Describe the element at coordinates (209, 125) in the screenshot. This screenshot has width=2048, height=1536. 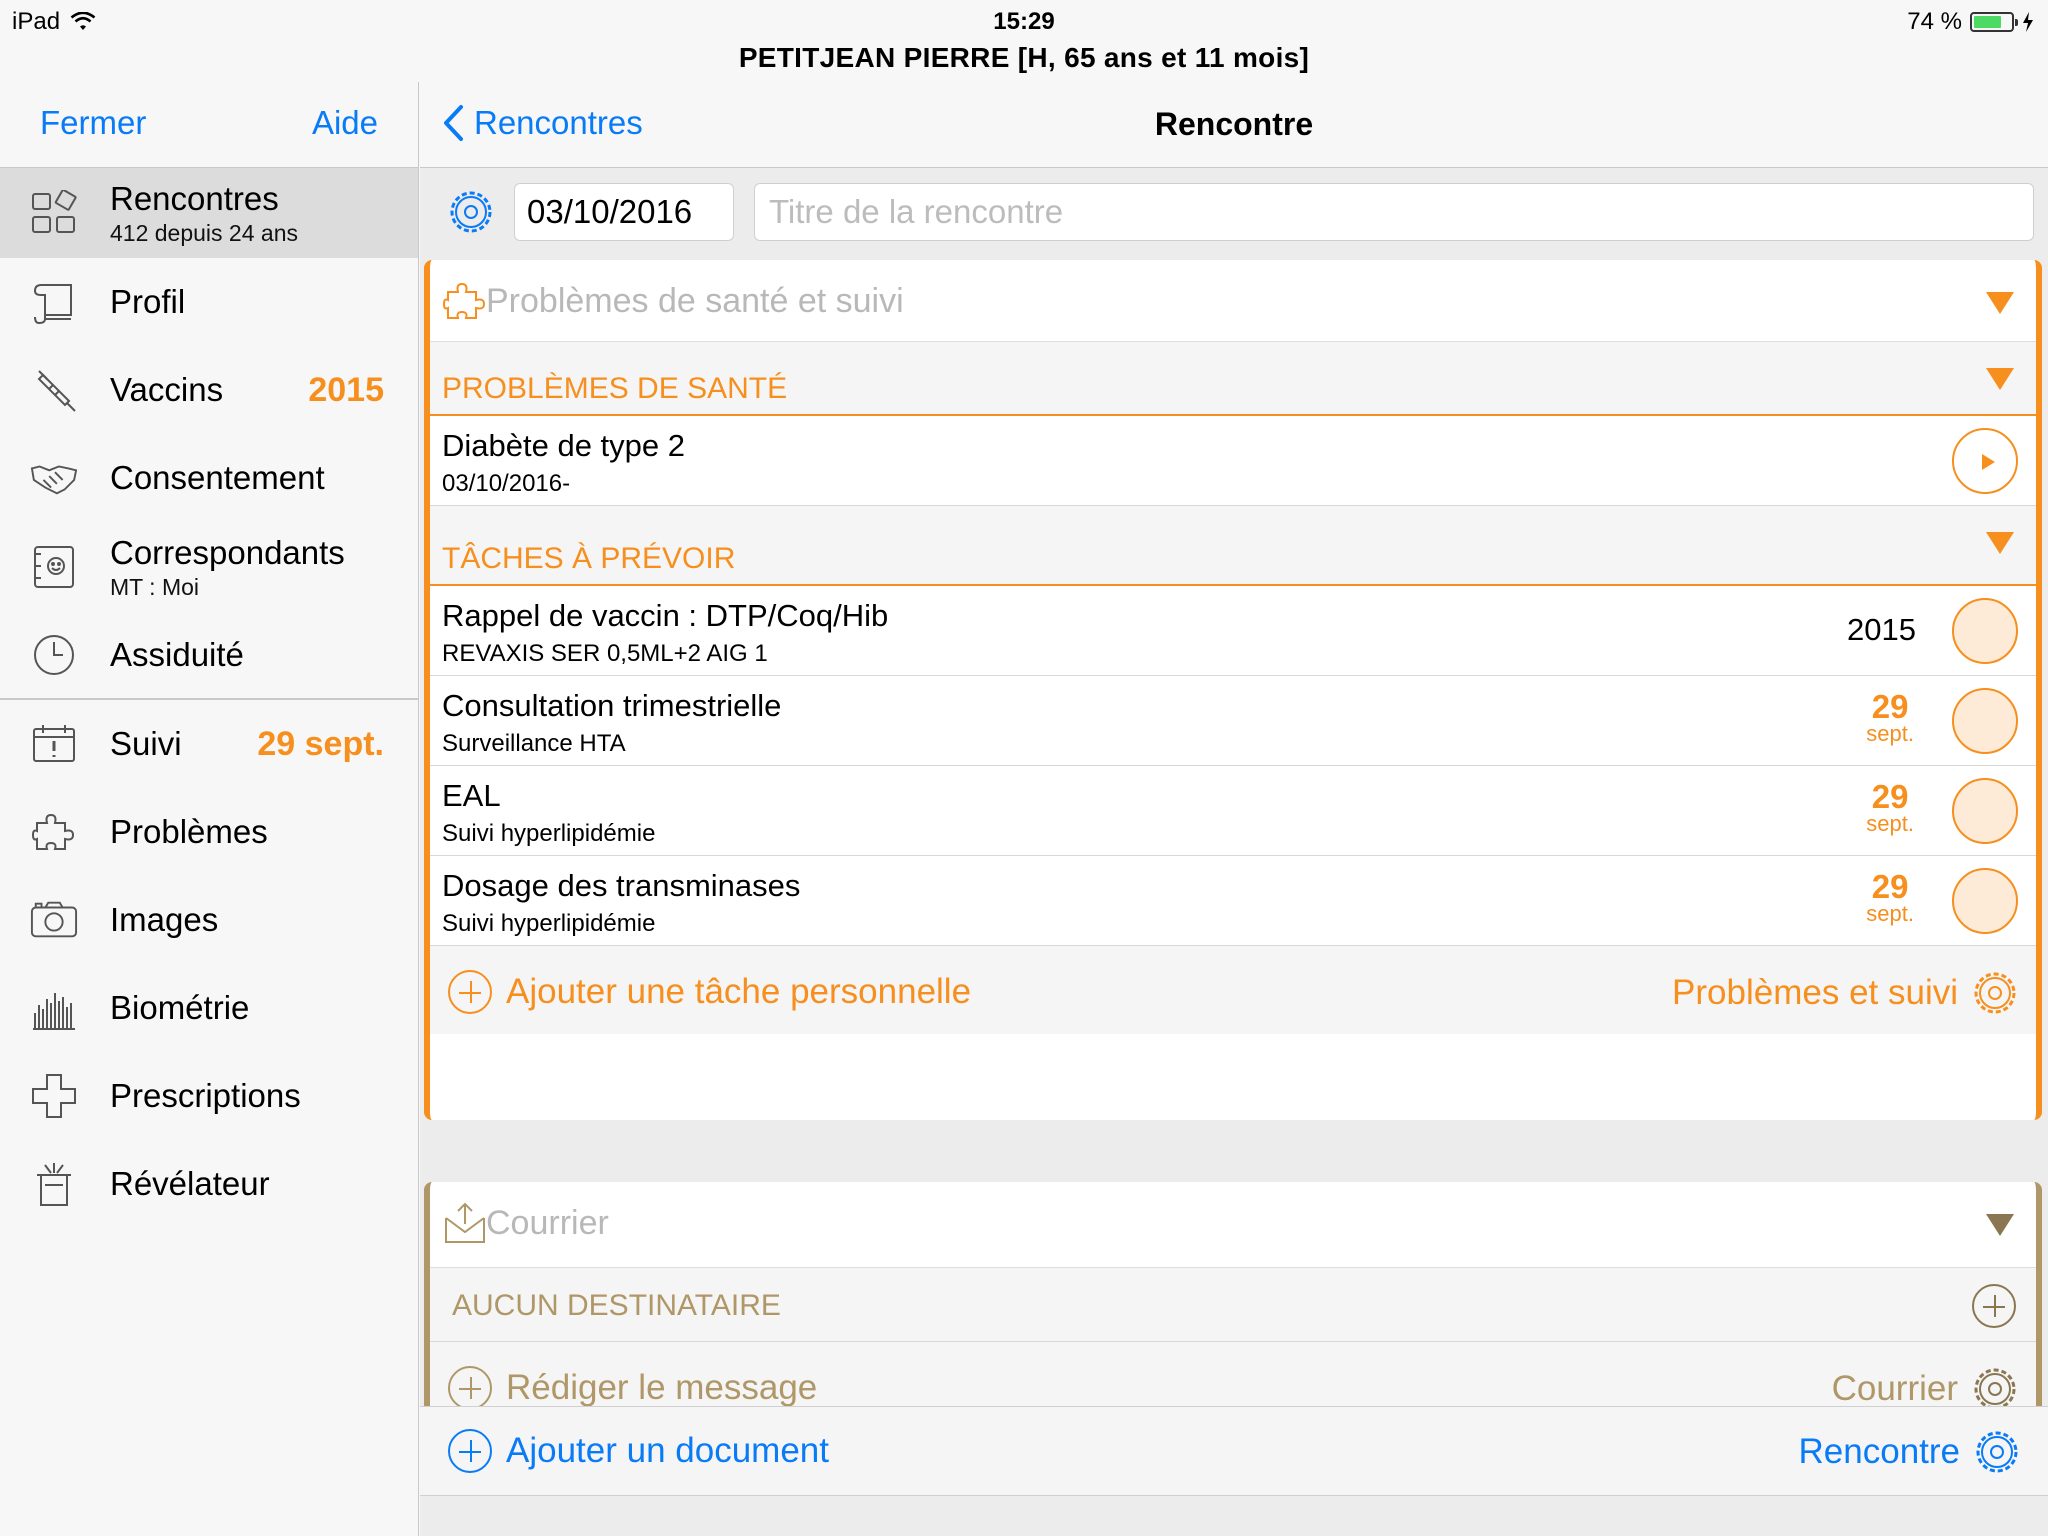
I see `sidebar-nav-bar: Fermer Aide` at that location.